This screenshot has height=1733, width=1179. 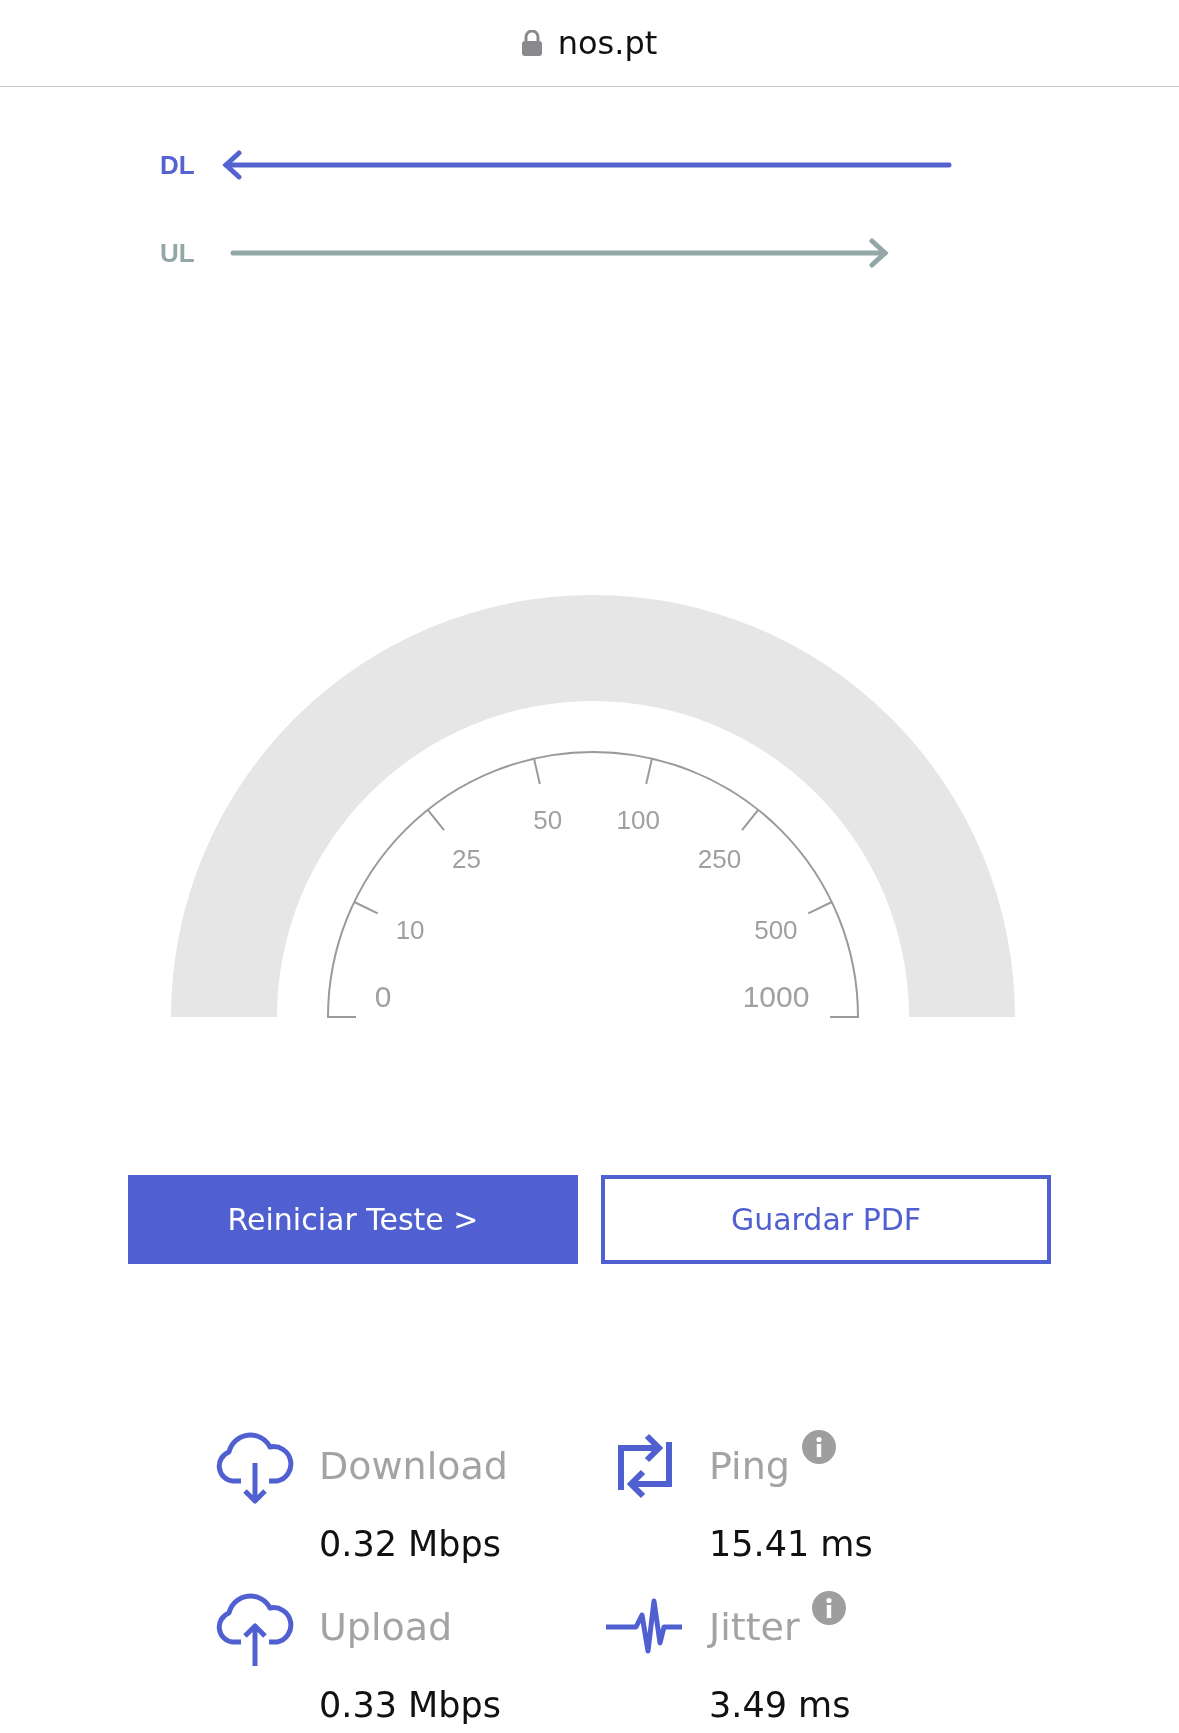 What do you see at coordinates (775, 996) in the screenshot?
I see `scale-label: 1000` at bounding box center [775, 996].